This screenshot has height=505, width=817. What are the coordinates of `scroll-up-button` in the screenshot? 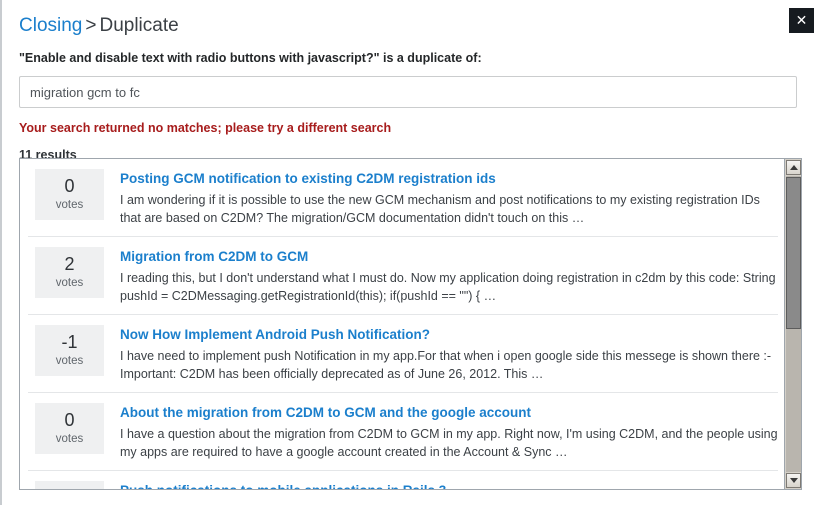 It's located at (793, 167).